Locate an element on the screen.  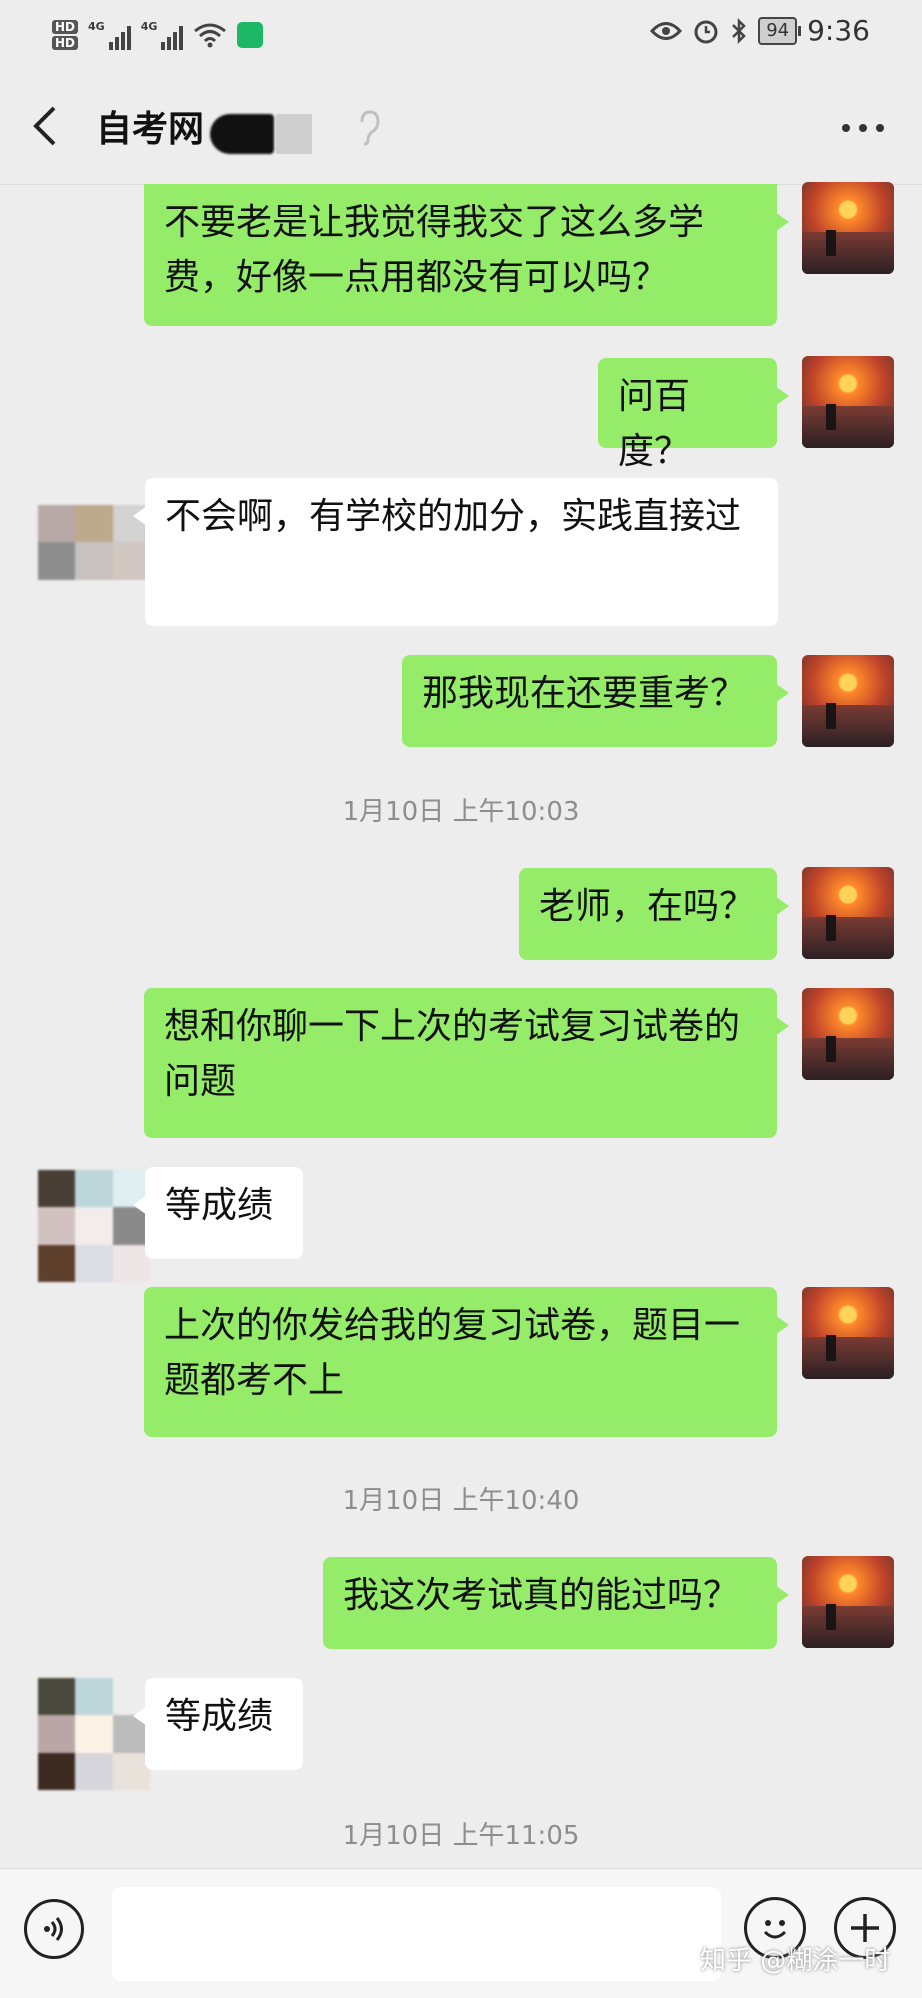
my-message: 不要老是让我觉得我交了这么多学费，好像一点用都没有可以吗？ is located at coordinates (466, 255).